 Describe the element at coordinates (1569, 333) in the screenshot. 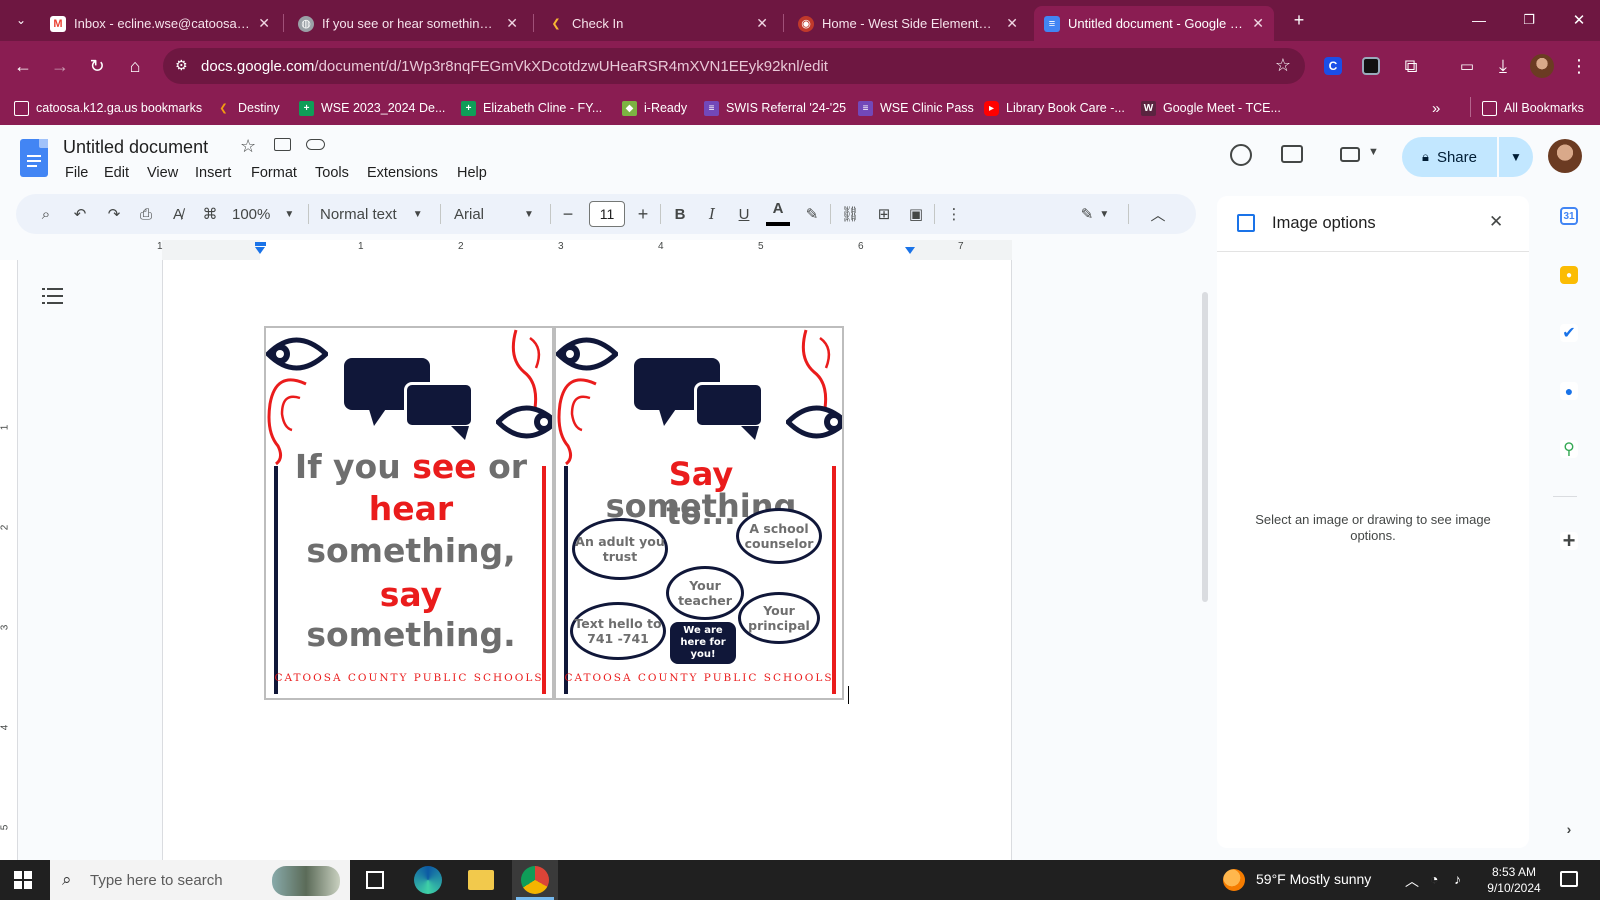

I see `tasks-icon: ✔` at that location.